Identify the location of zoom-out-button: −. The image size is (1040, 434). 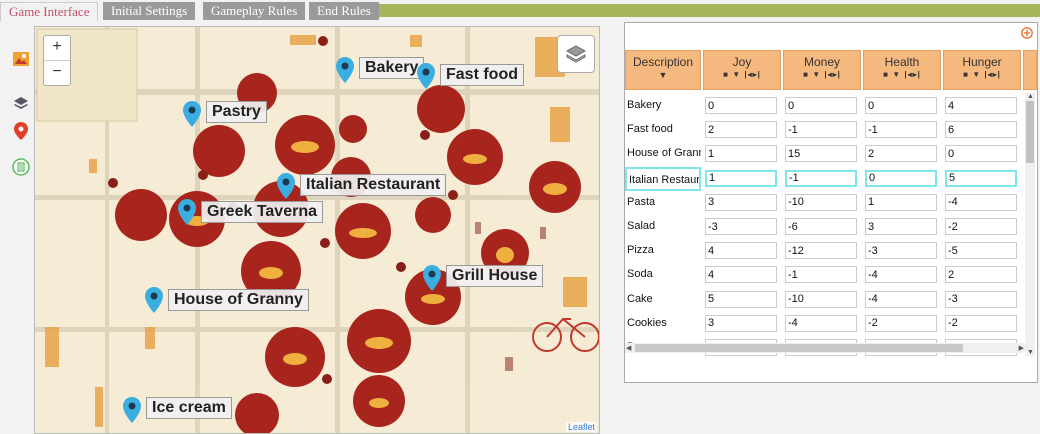
(57, 73).